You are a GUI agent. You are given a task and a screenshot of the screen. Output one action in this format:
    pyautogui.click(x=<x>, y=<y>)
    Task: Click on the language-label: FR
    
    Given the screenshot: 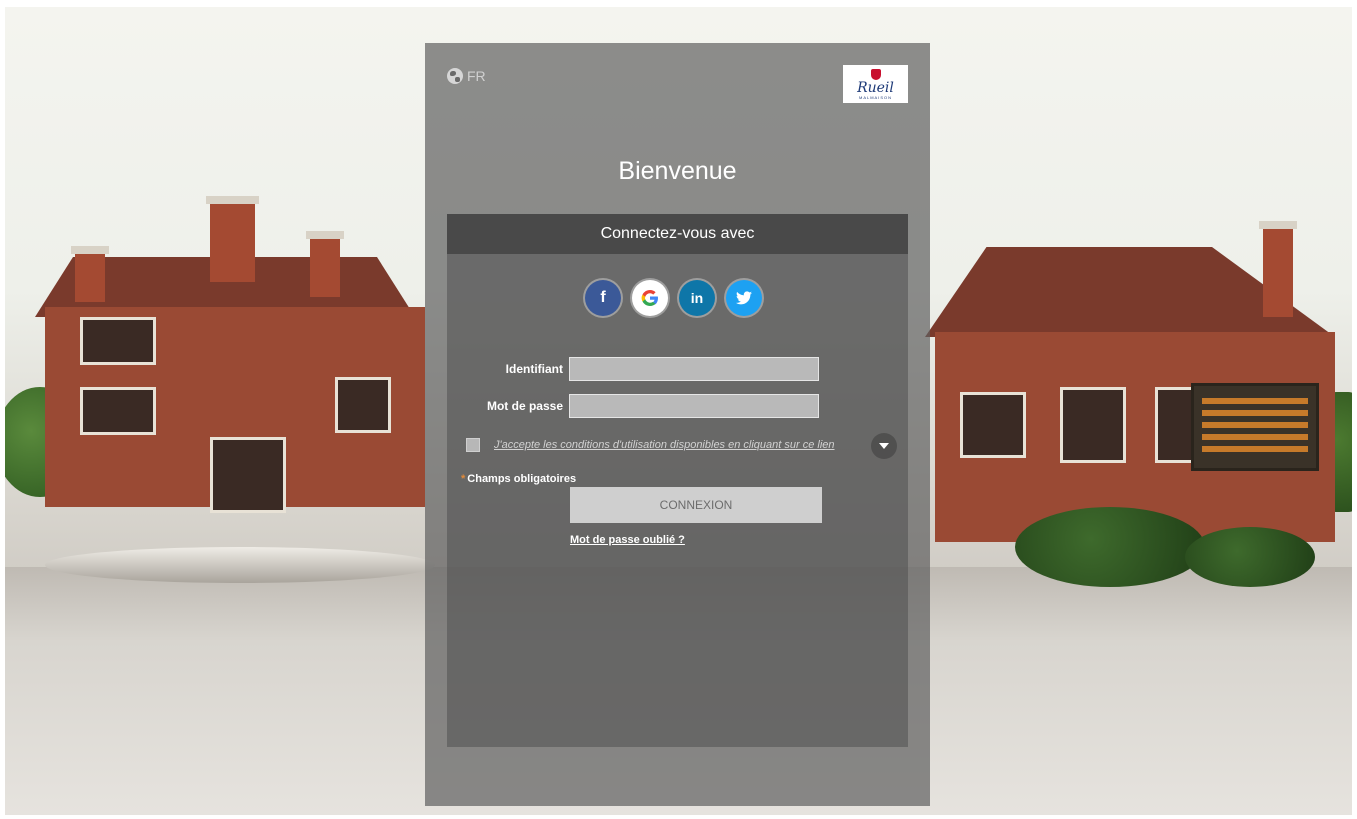 What is the action you would take?
    pyautogui.click(x=476, y=76)
    